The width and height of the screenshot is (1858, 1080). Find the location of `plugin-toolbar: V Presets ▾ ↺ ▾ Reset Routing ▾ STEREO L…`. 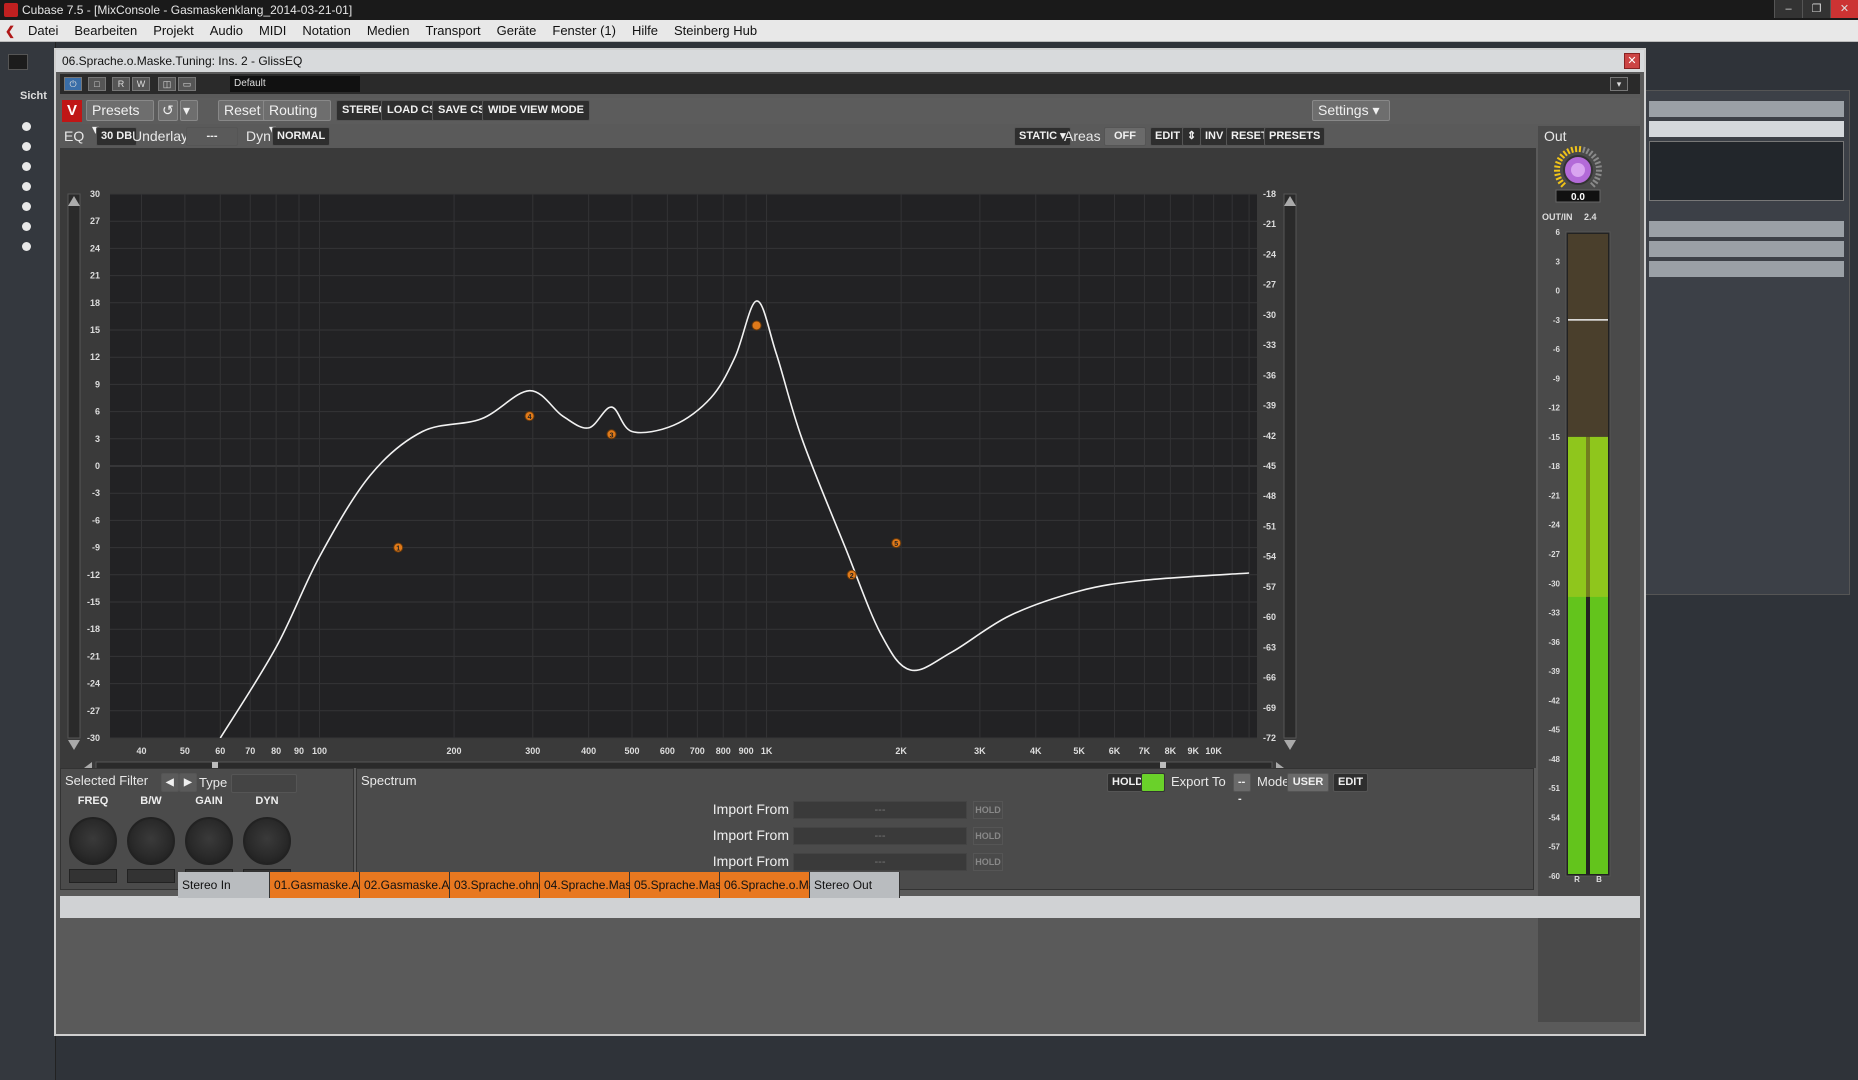

plugin-toolbar: V Presets ▾ ↺ ▾ Reset Routing ▾ STEREO L… is located at coordinates (850, 117).